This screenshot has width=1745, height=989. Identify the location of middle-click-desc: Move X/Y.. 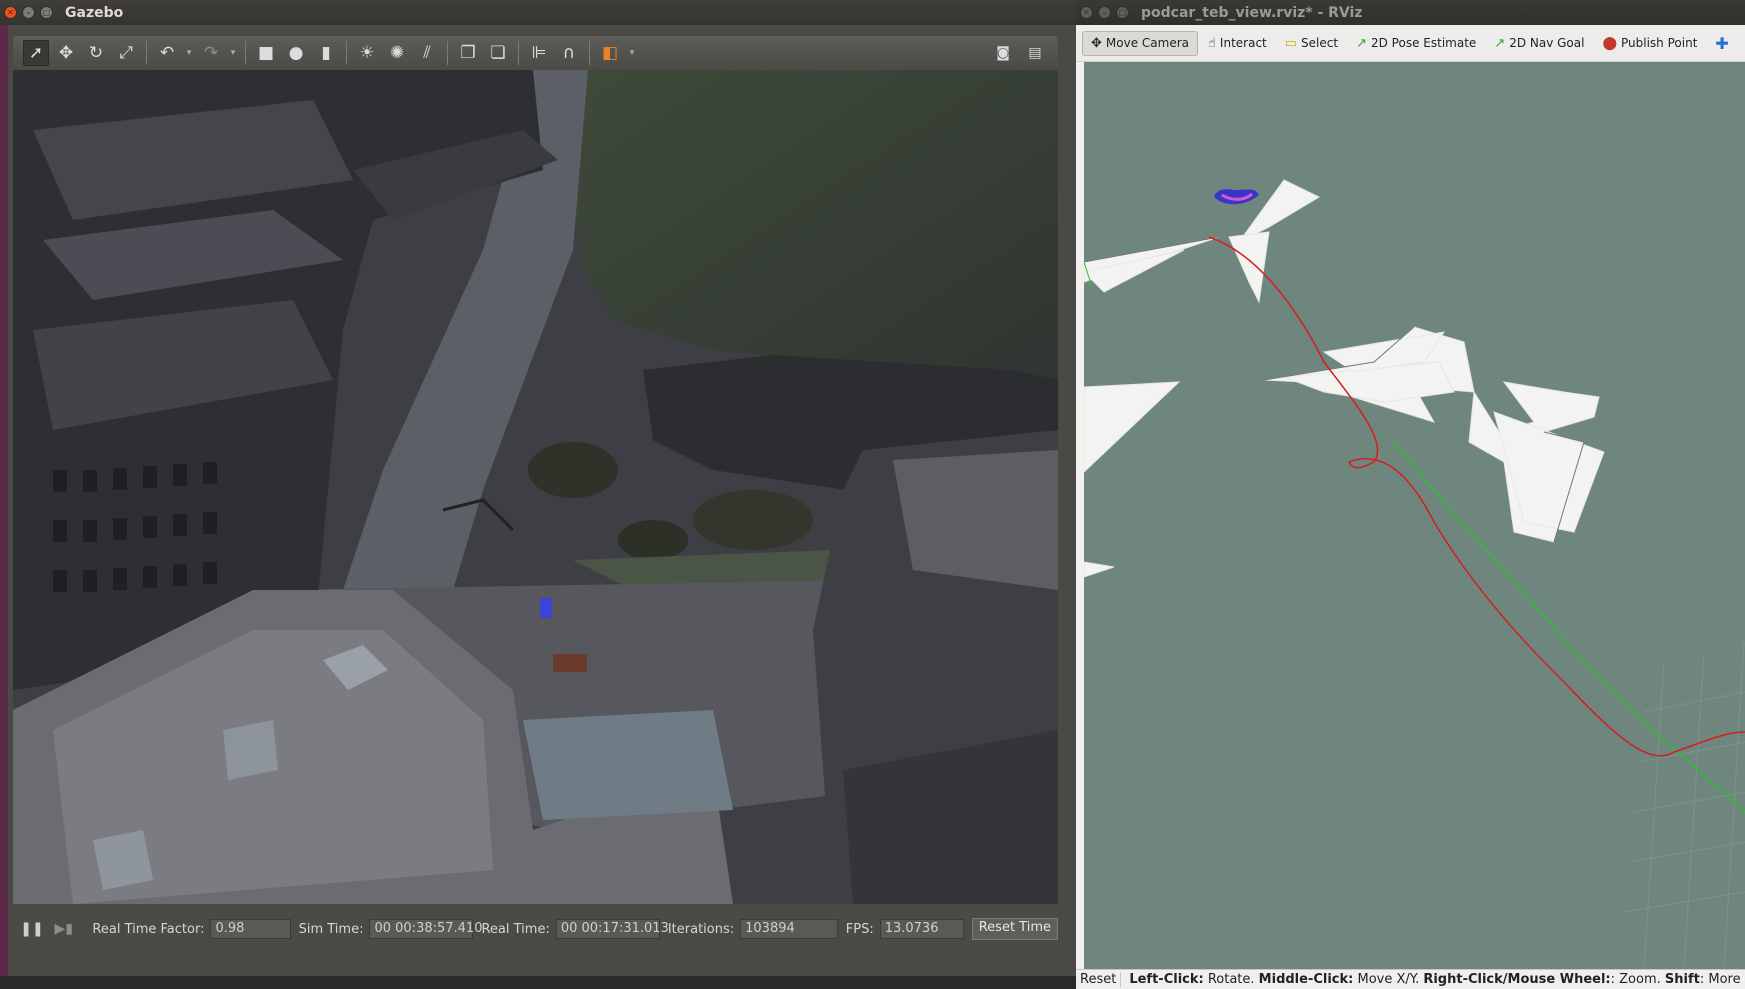
(1388, 979).